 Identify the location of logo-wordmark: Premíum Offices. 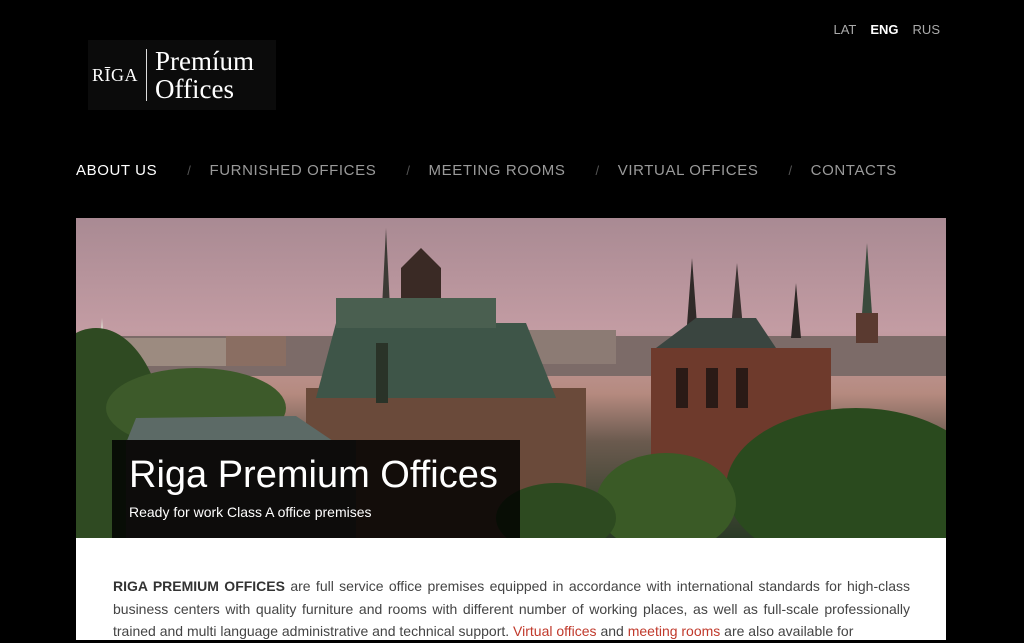
(204, 75).